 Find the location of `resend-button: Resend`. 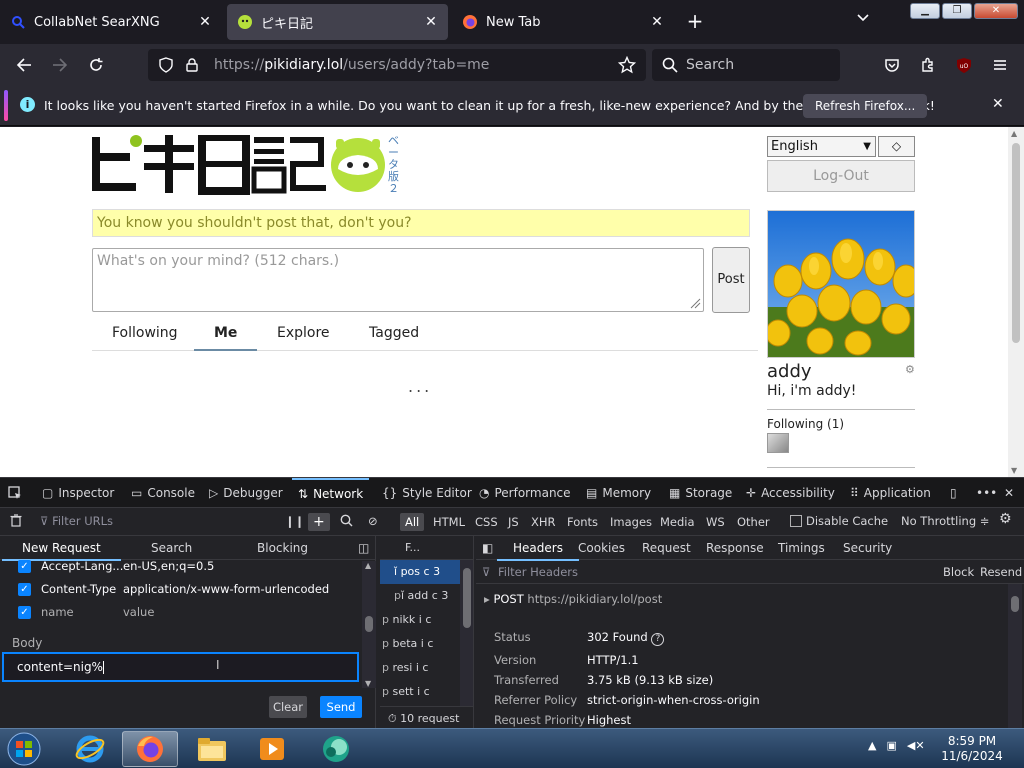

resend-button: Resend is located at coordinates (1001, 572).